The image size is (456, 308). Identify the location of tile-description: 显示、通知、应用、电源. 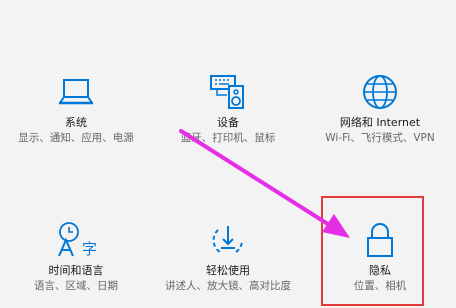
(76, 138).